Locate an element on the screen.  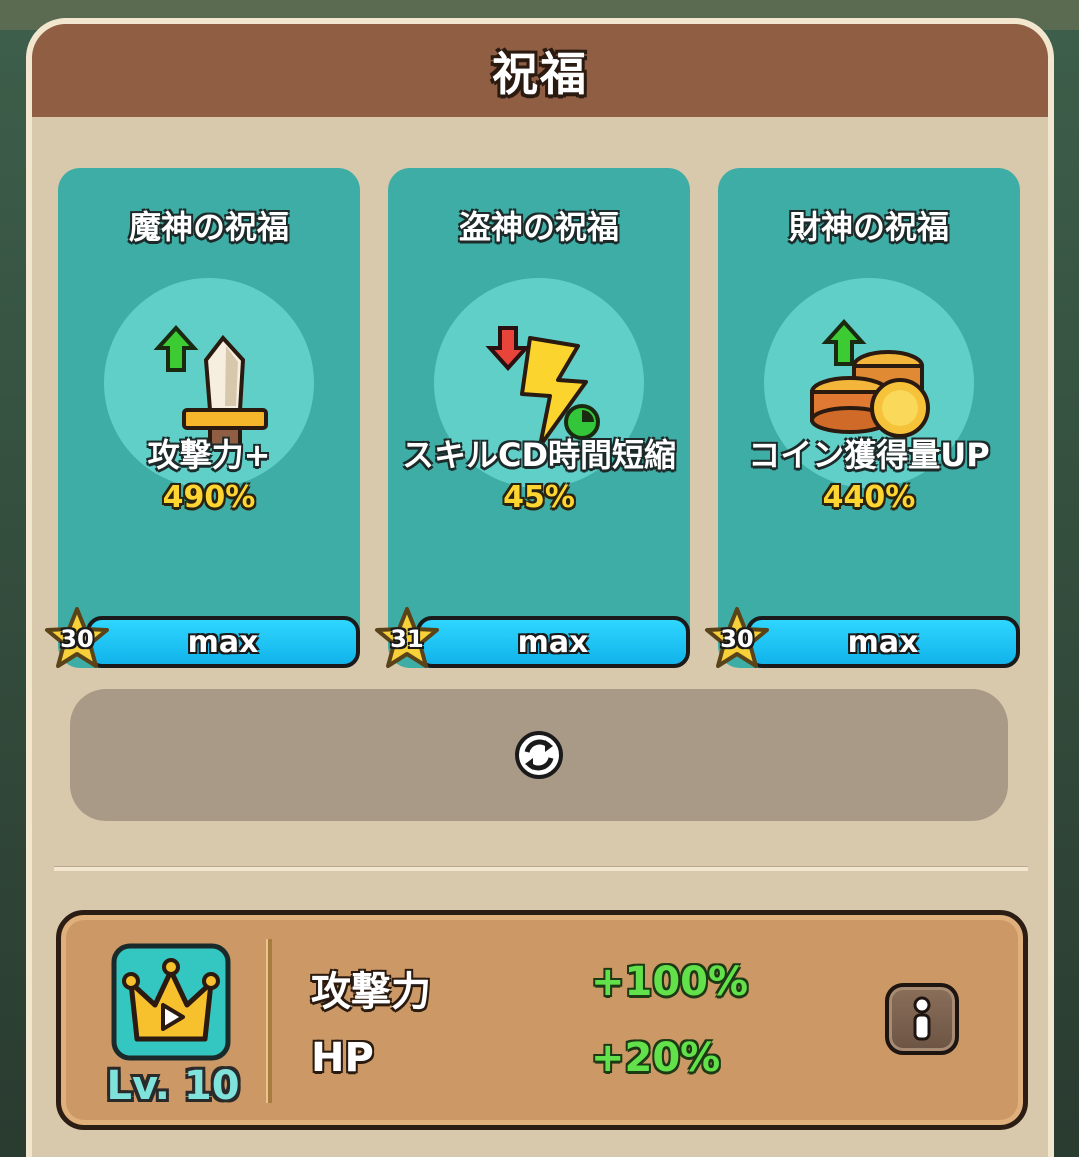
star-level: 31 is located at coordinates (407, 639).